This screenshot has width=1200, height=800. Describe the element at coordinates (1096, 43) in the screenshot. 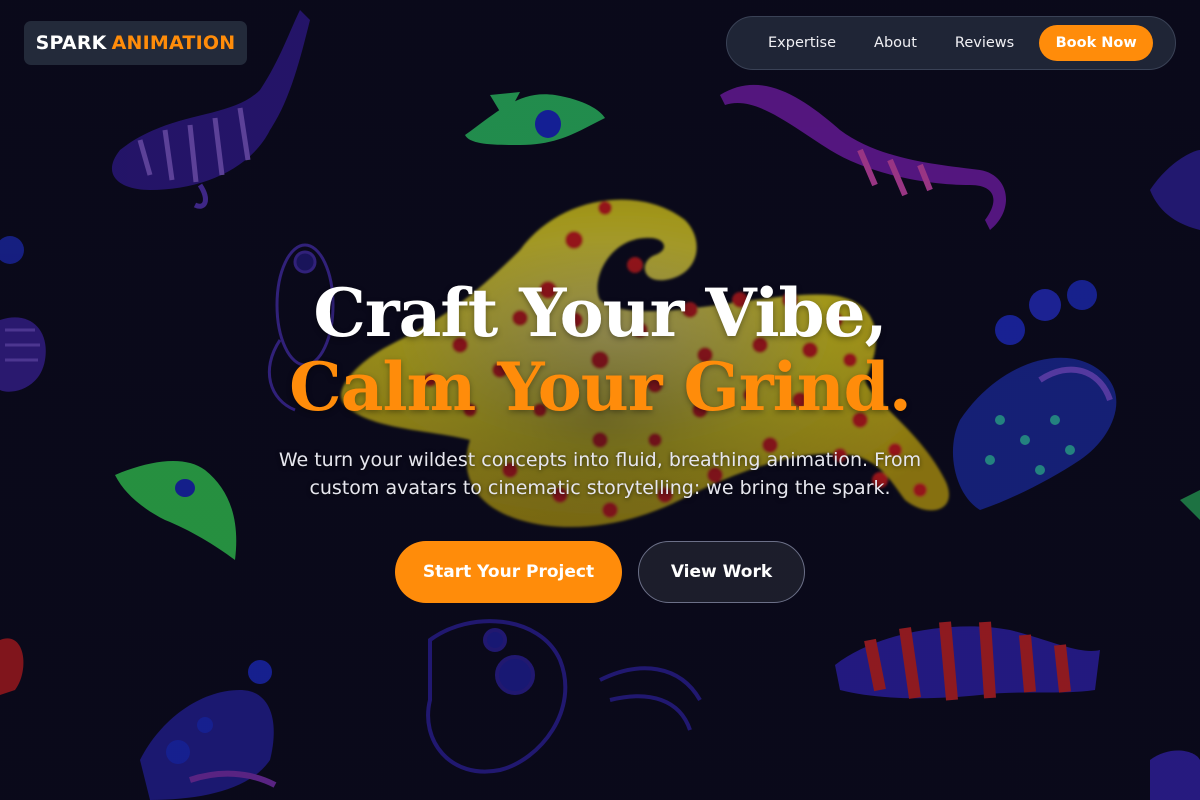

I see `book-now-button: Book Now` at that location.